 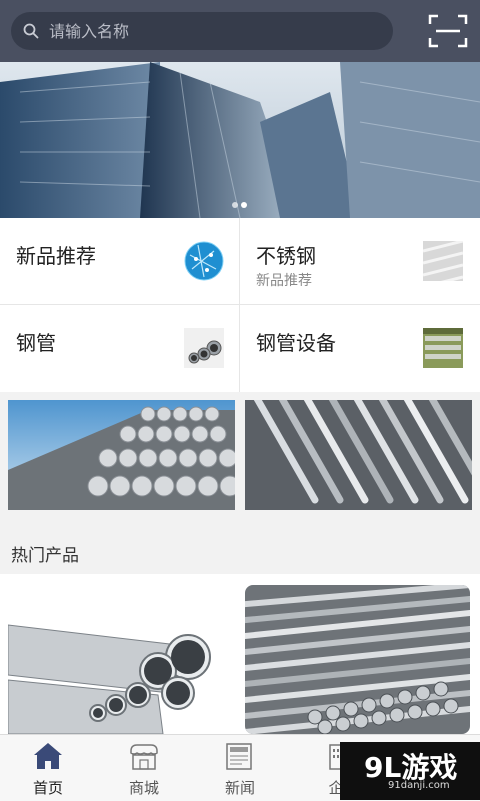 I want to click on tab-label: 商城, so click(x=143, y=788).